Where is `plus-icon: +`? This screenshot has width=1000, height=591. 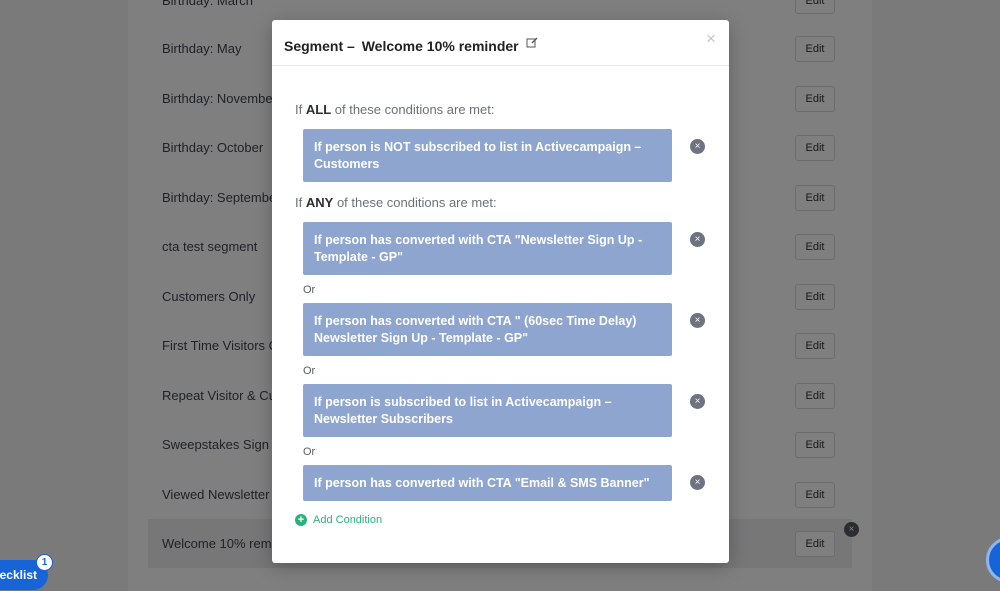 plus-icon: + is located at coordinates (301, 520).